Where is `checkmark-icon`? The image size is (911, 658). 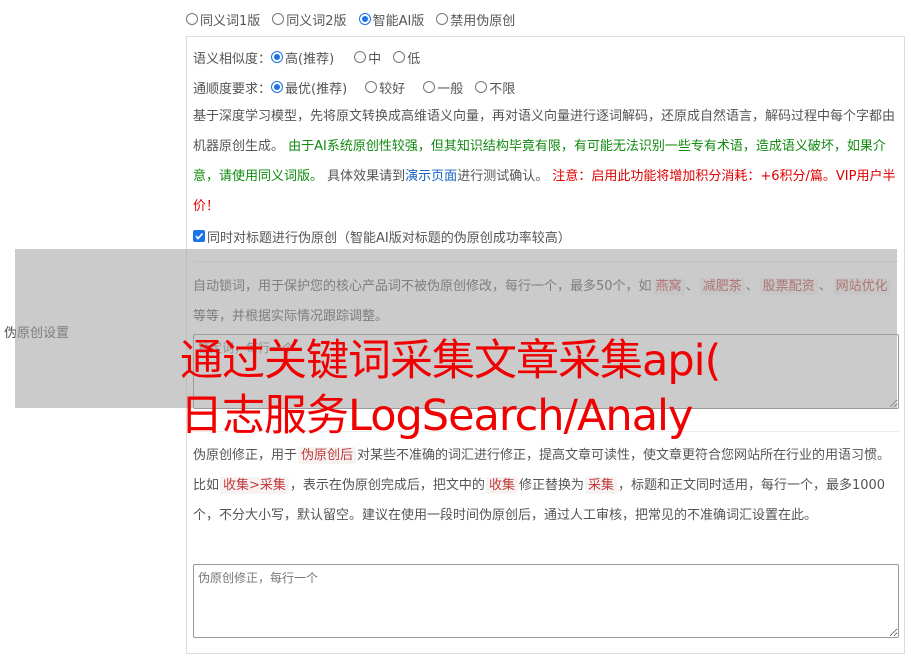
checkmark-icon is located at coordinates (199, 236).